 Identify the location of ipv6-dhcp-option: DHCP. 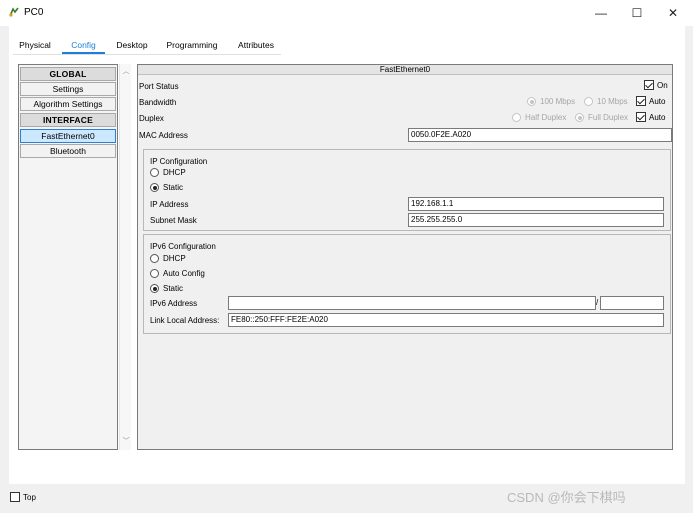
(168, 258).